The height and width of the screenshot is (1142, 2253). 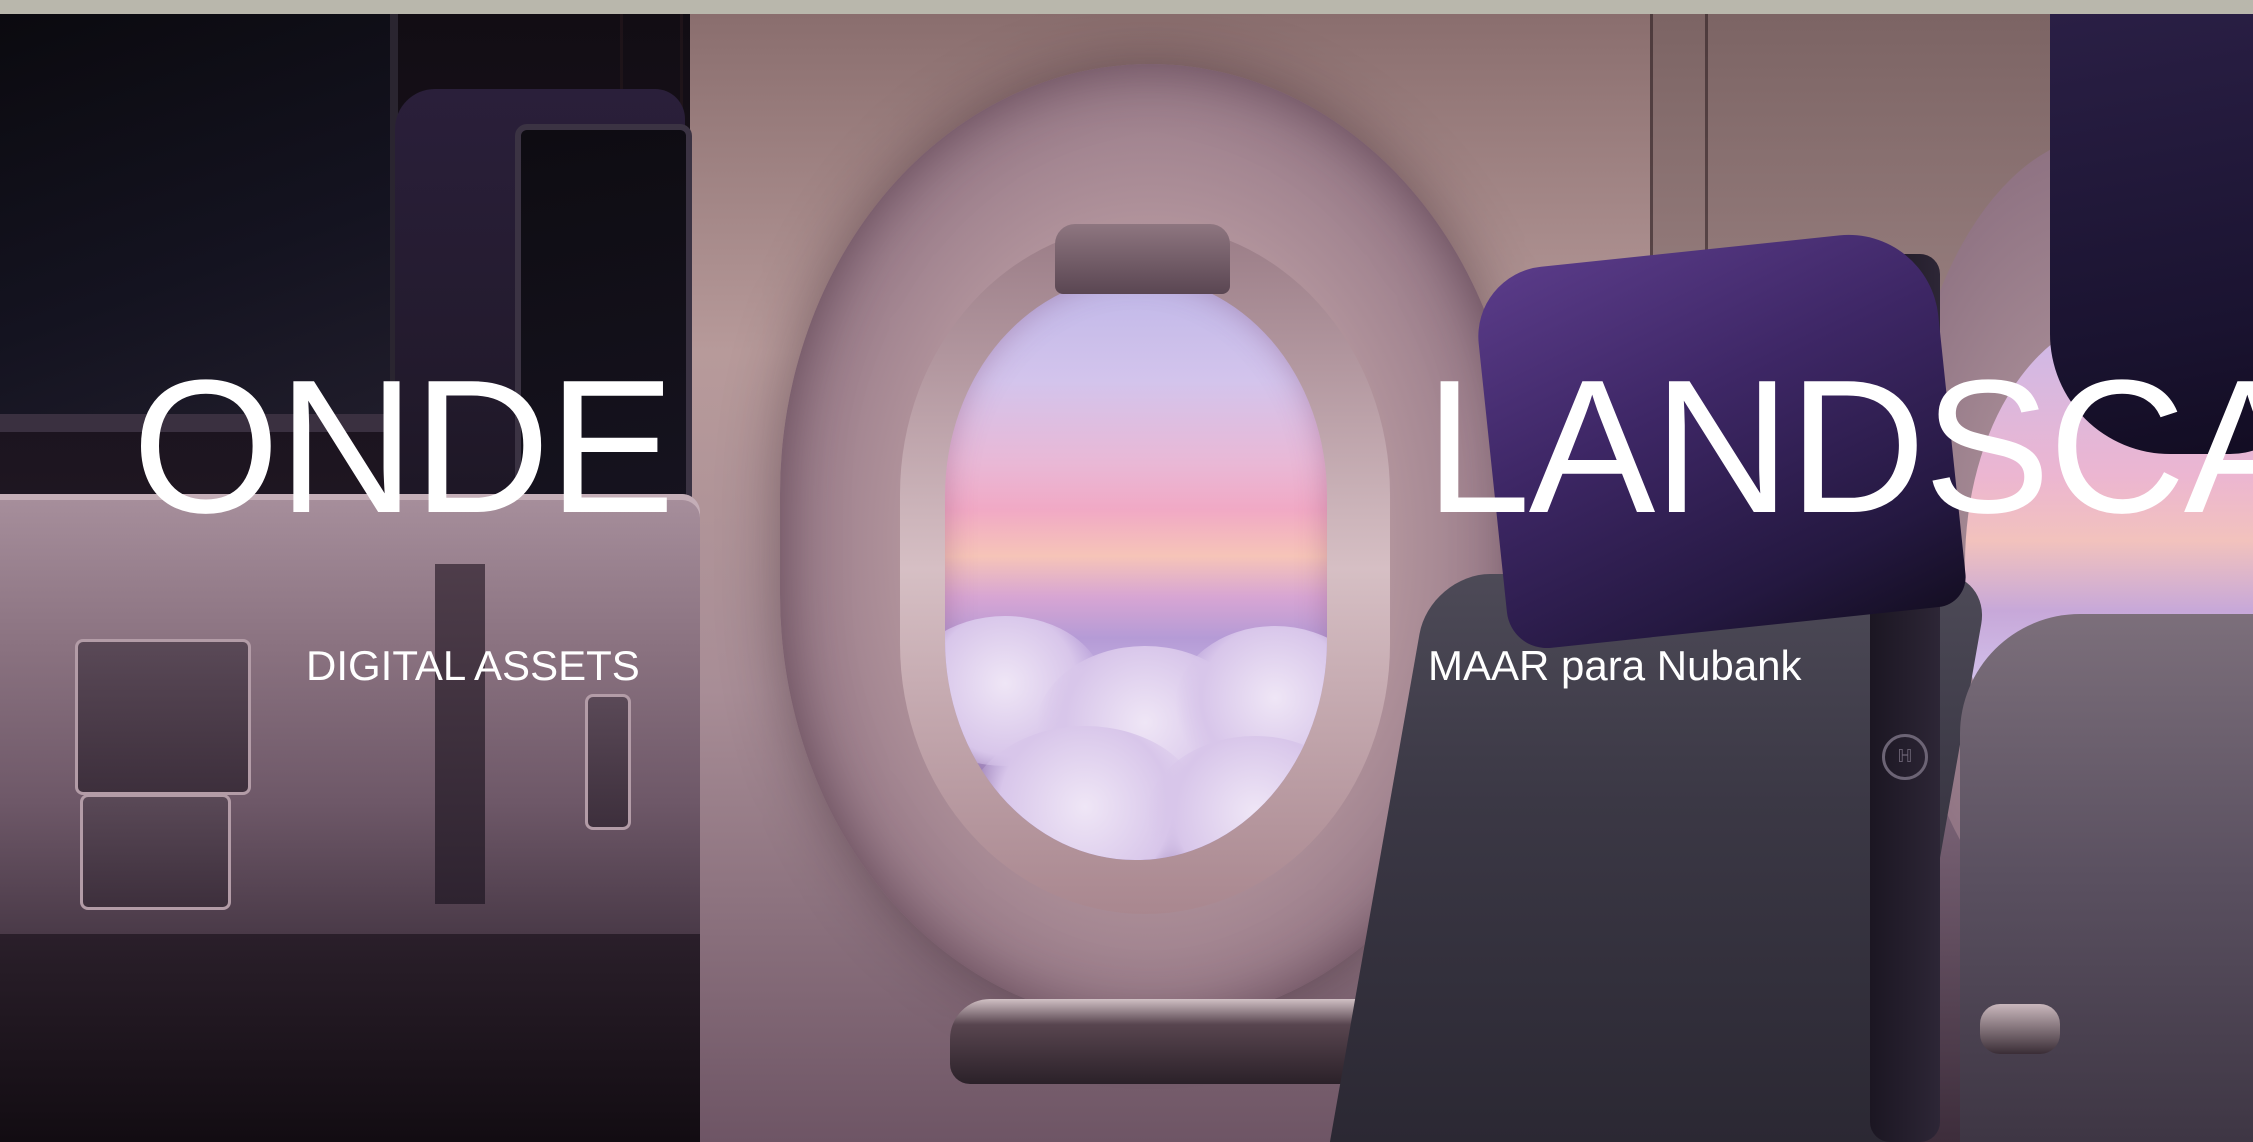 What do you see at coordinates (350, 1038) in the screenshot?
I see `cabin-floor` at bounding box center [350, 1038].